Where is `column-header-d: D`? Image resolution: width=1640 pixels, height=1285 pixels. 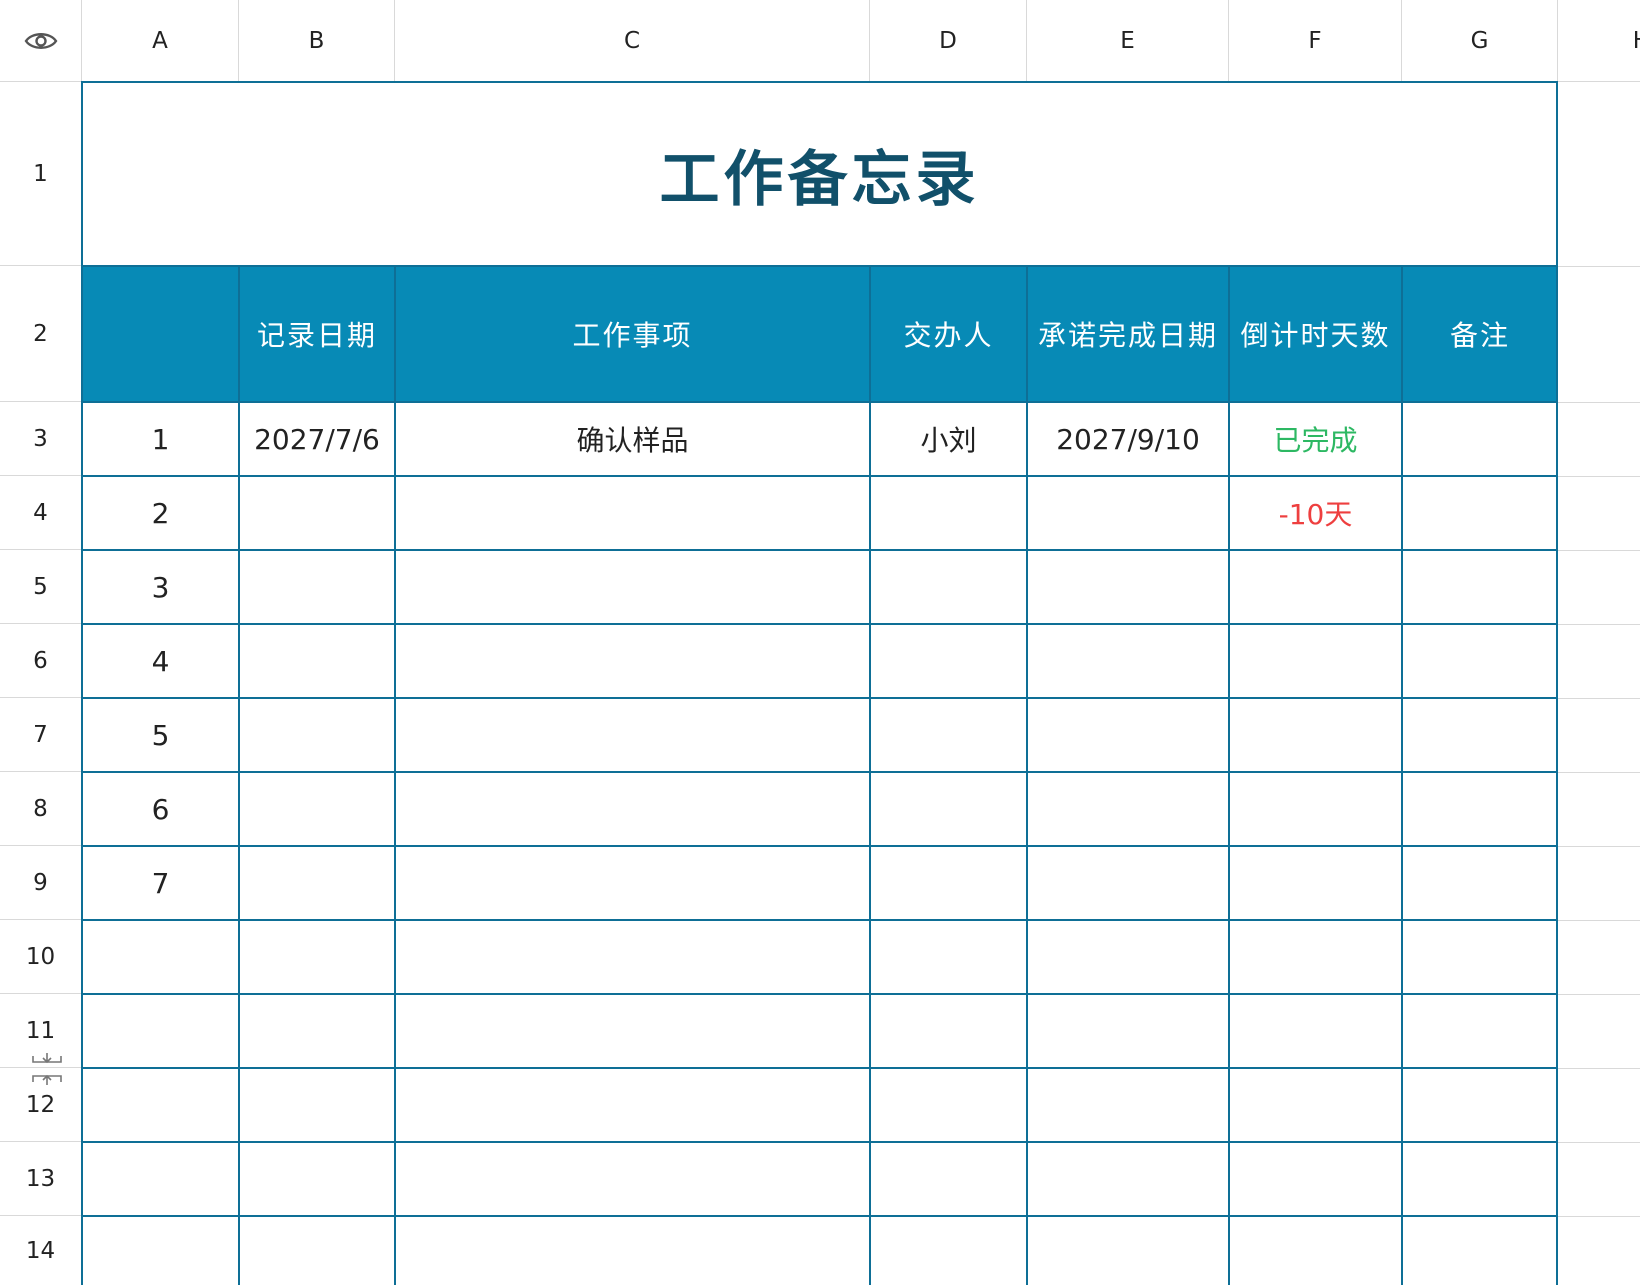
column-header-d: D is located at coordinates (948, 41).